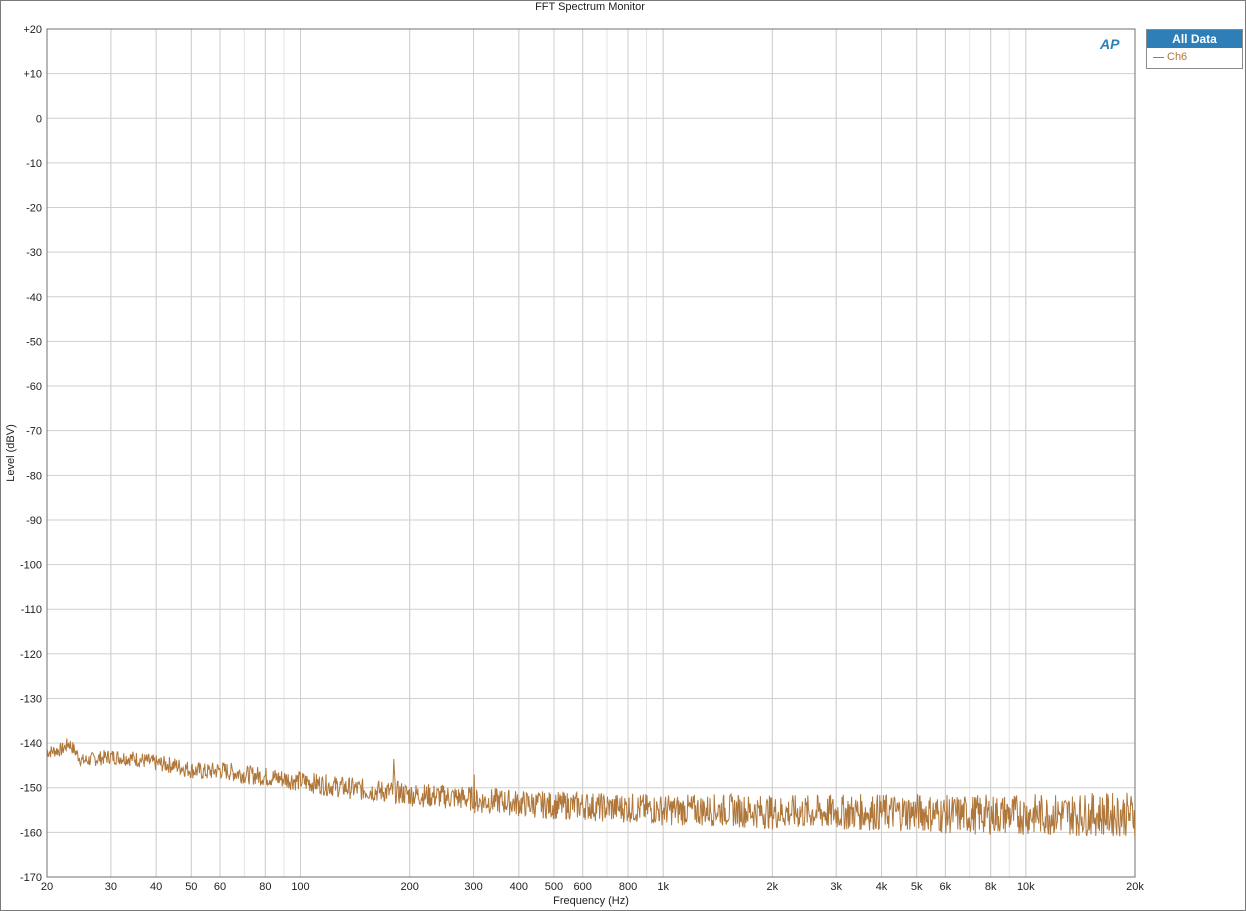  Describe the element at coordinates (31, 699) in the screenshot. I see `y-tick-label: -130` at that location.